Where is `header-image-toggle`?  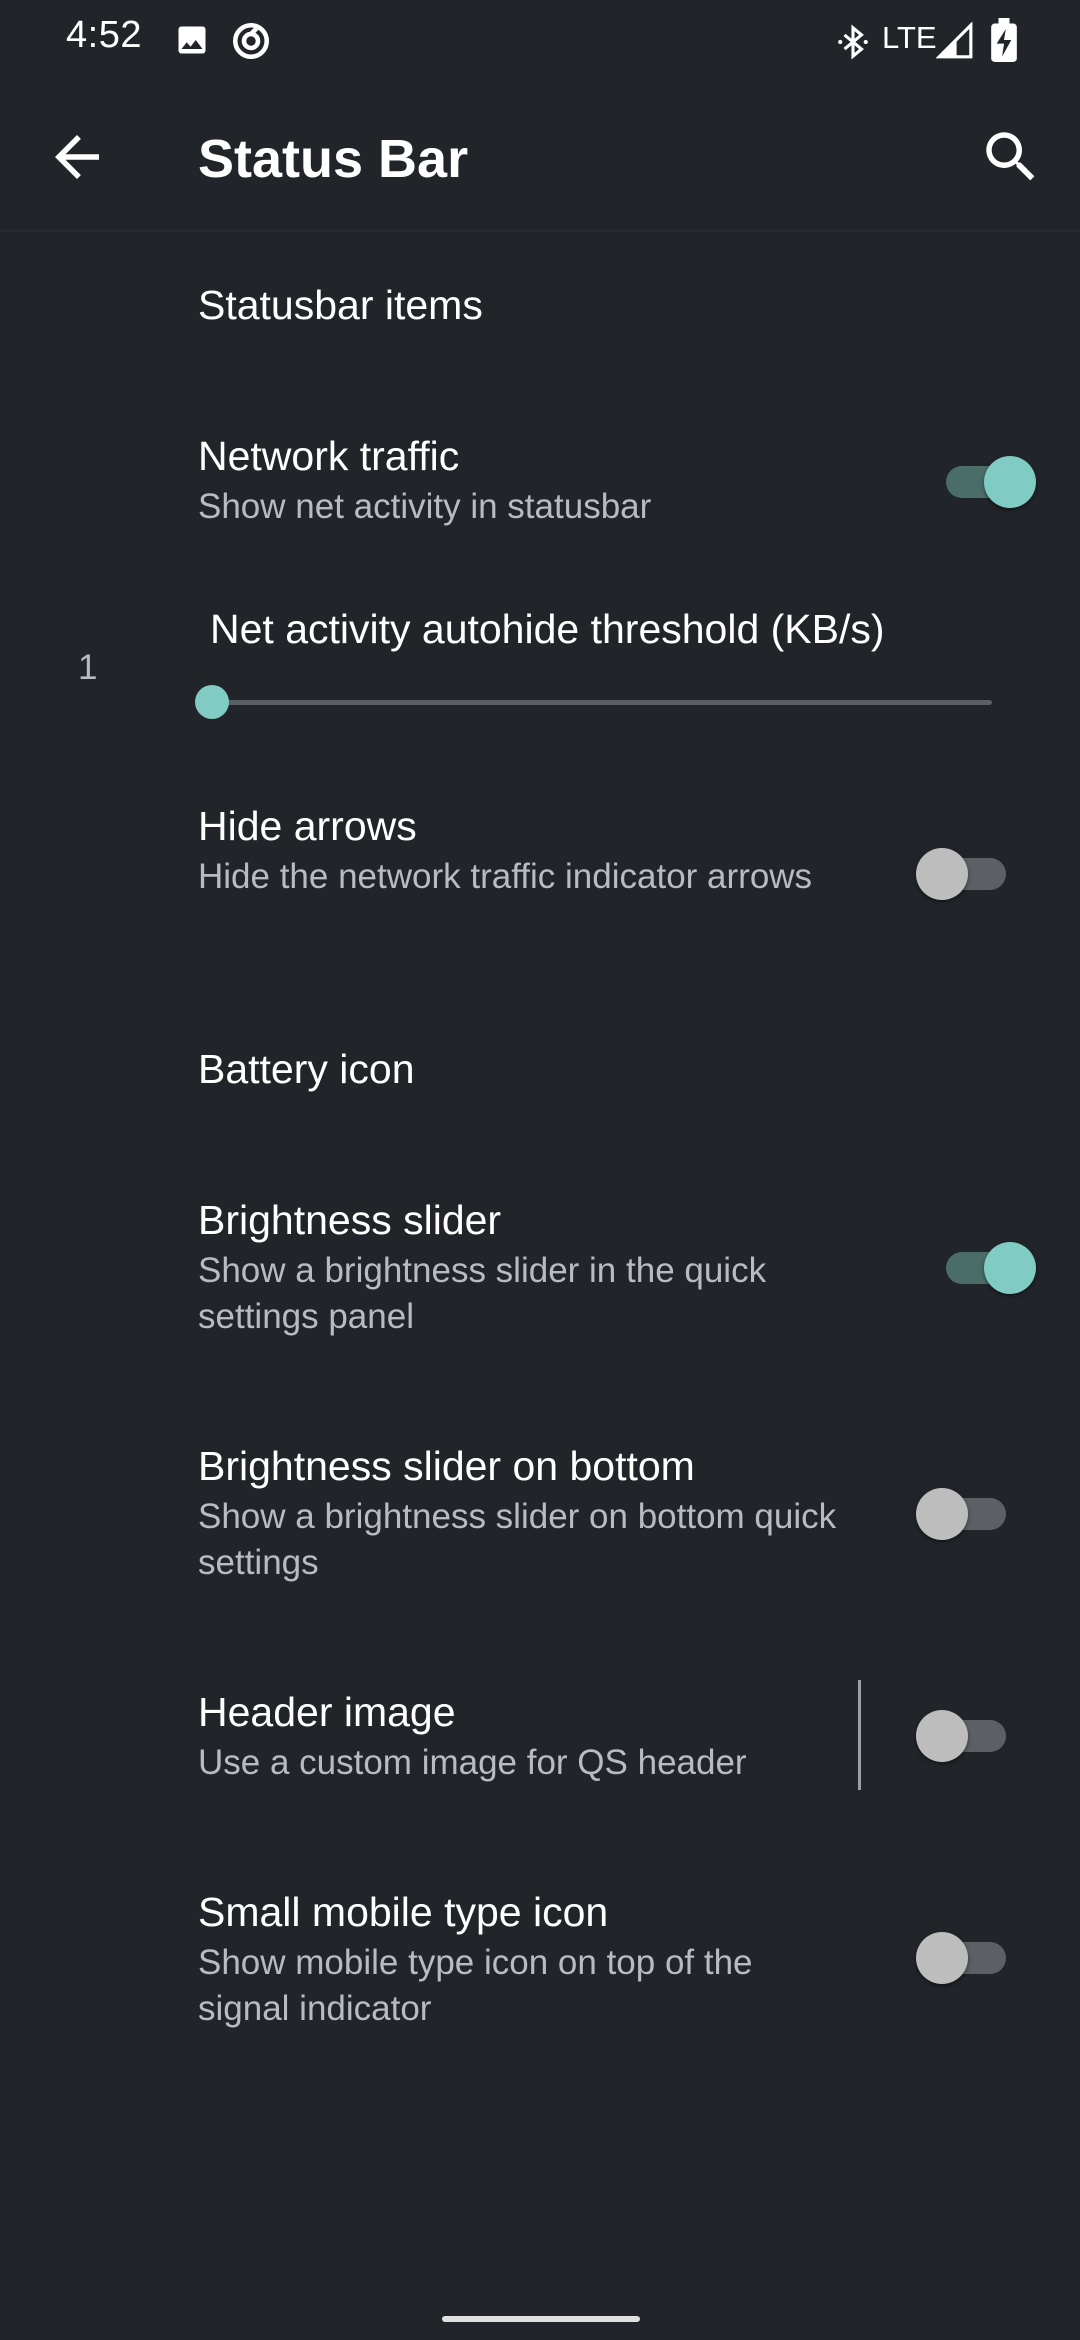
header-image-toggle is located at coordinates (966, 1736).